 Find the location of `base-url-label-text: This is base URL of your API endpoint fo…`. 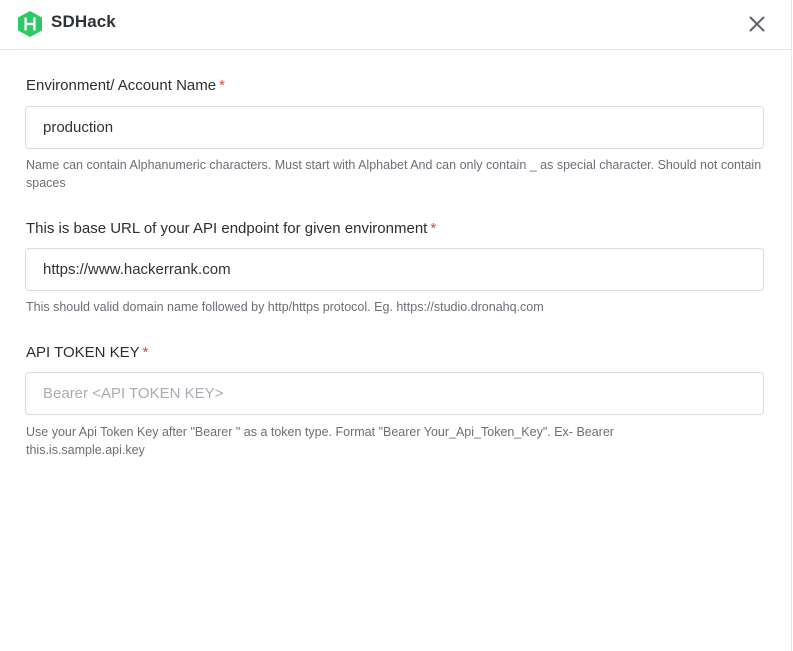

base-url-label-text: This is base URL of your API endpoint fo… is located at coordinates (227, 228).